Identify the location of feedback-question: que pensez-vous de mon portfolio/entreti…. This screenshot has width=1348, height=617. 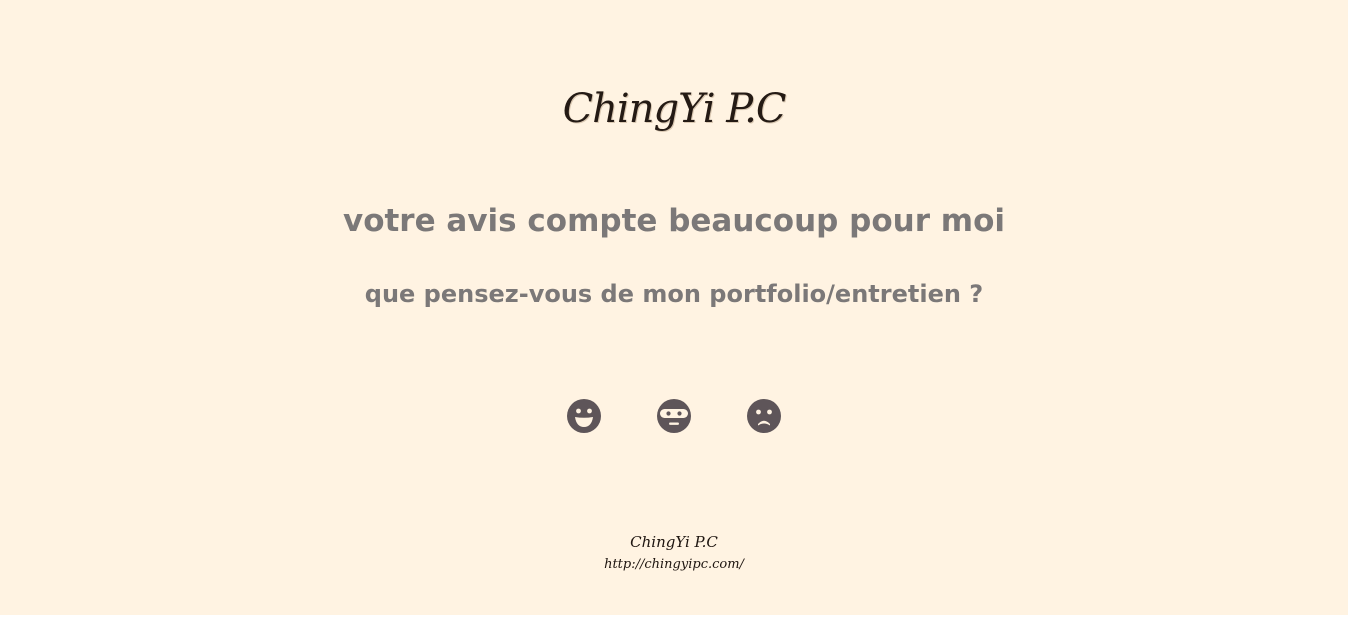
(674, 294).